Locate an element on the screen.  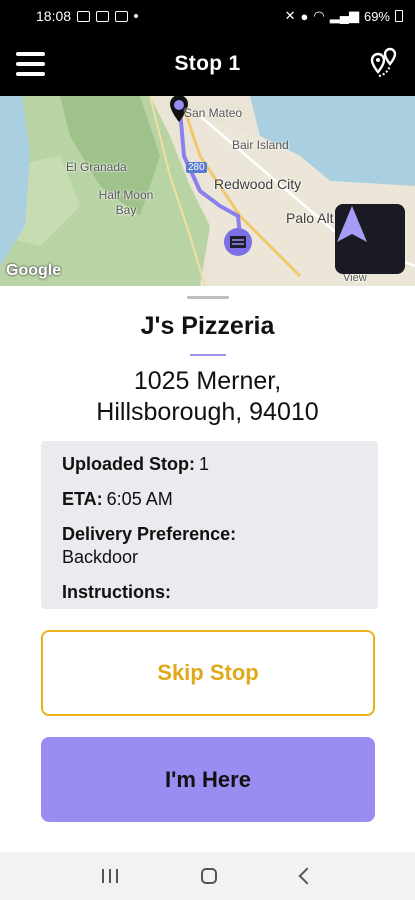
uploaded-stop-row: Uploaded Stop: 1 is located at coordinates (209, 464).